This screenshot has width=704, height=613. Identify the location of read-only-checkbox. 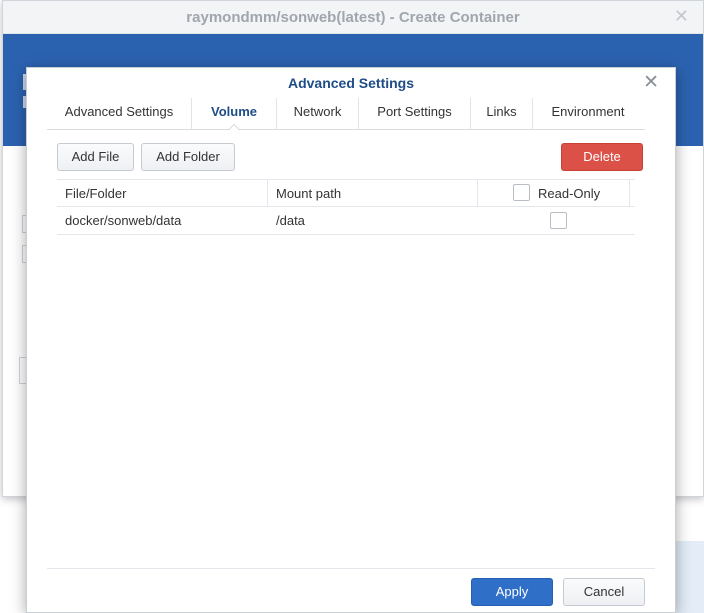
(558, 220).